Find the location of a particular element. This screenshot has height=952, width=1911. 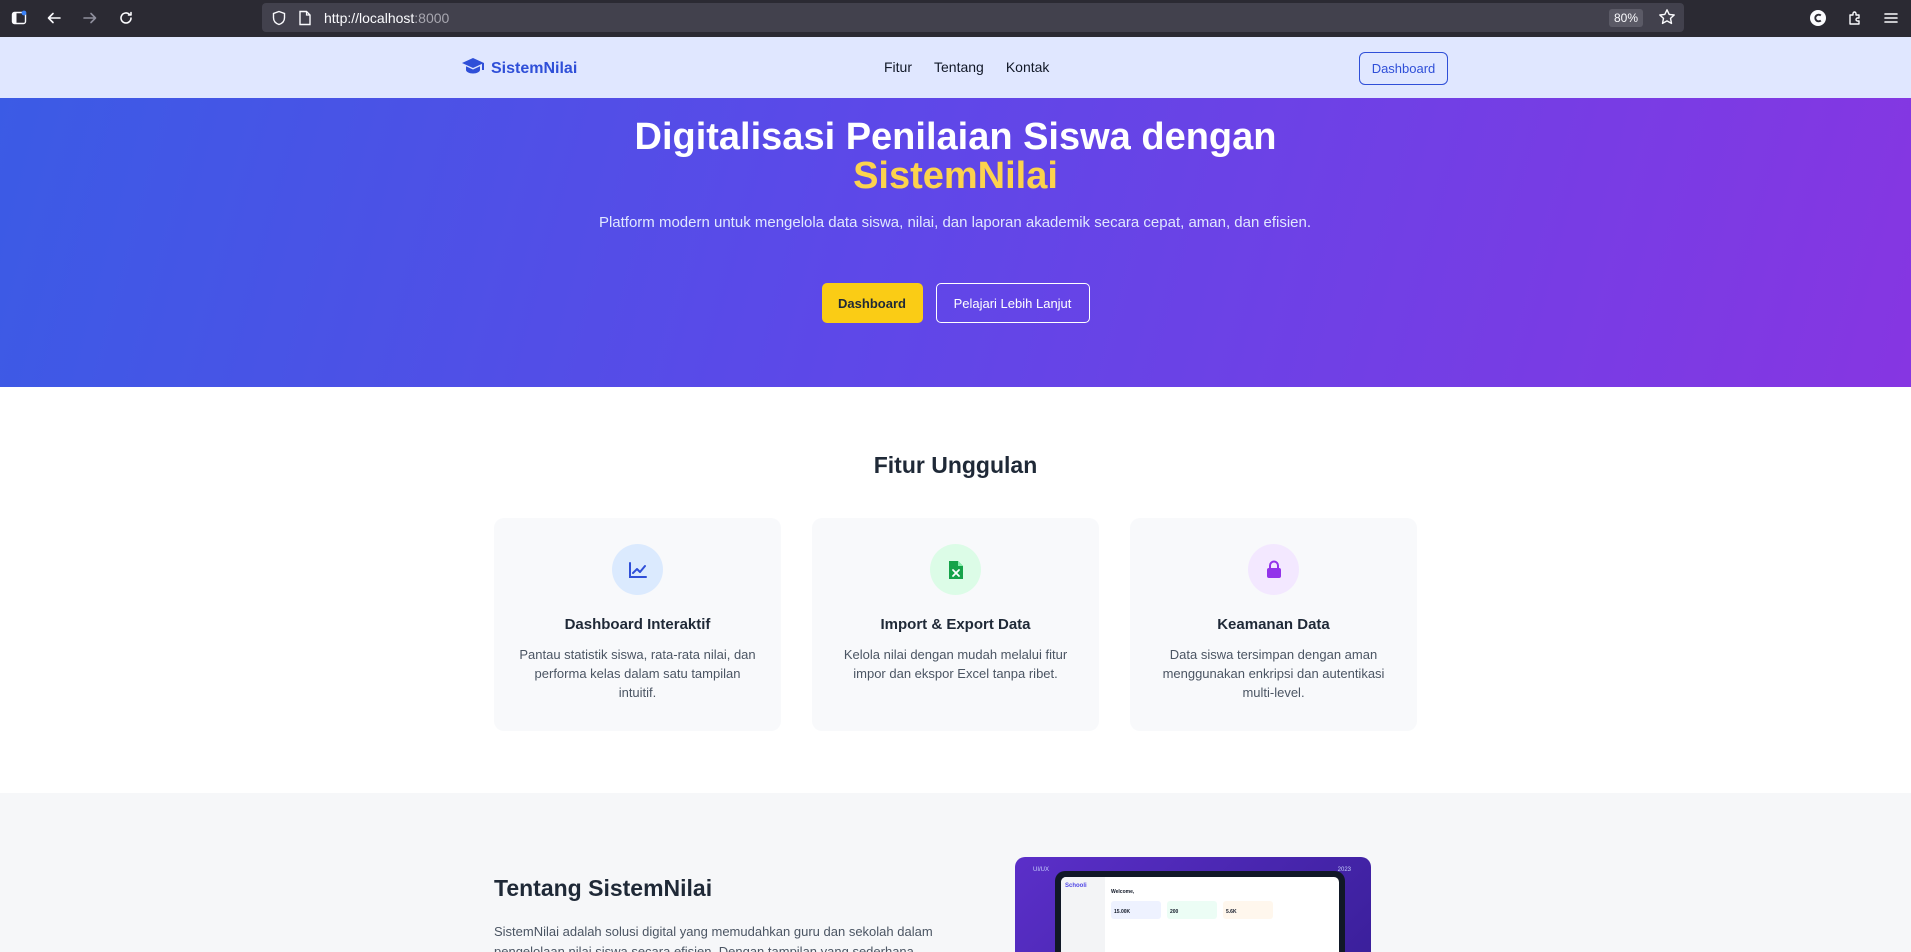

chart-line-icon is located at coordinates (637, 569).